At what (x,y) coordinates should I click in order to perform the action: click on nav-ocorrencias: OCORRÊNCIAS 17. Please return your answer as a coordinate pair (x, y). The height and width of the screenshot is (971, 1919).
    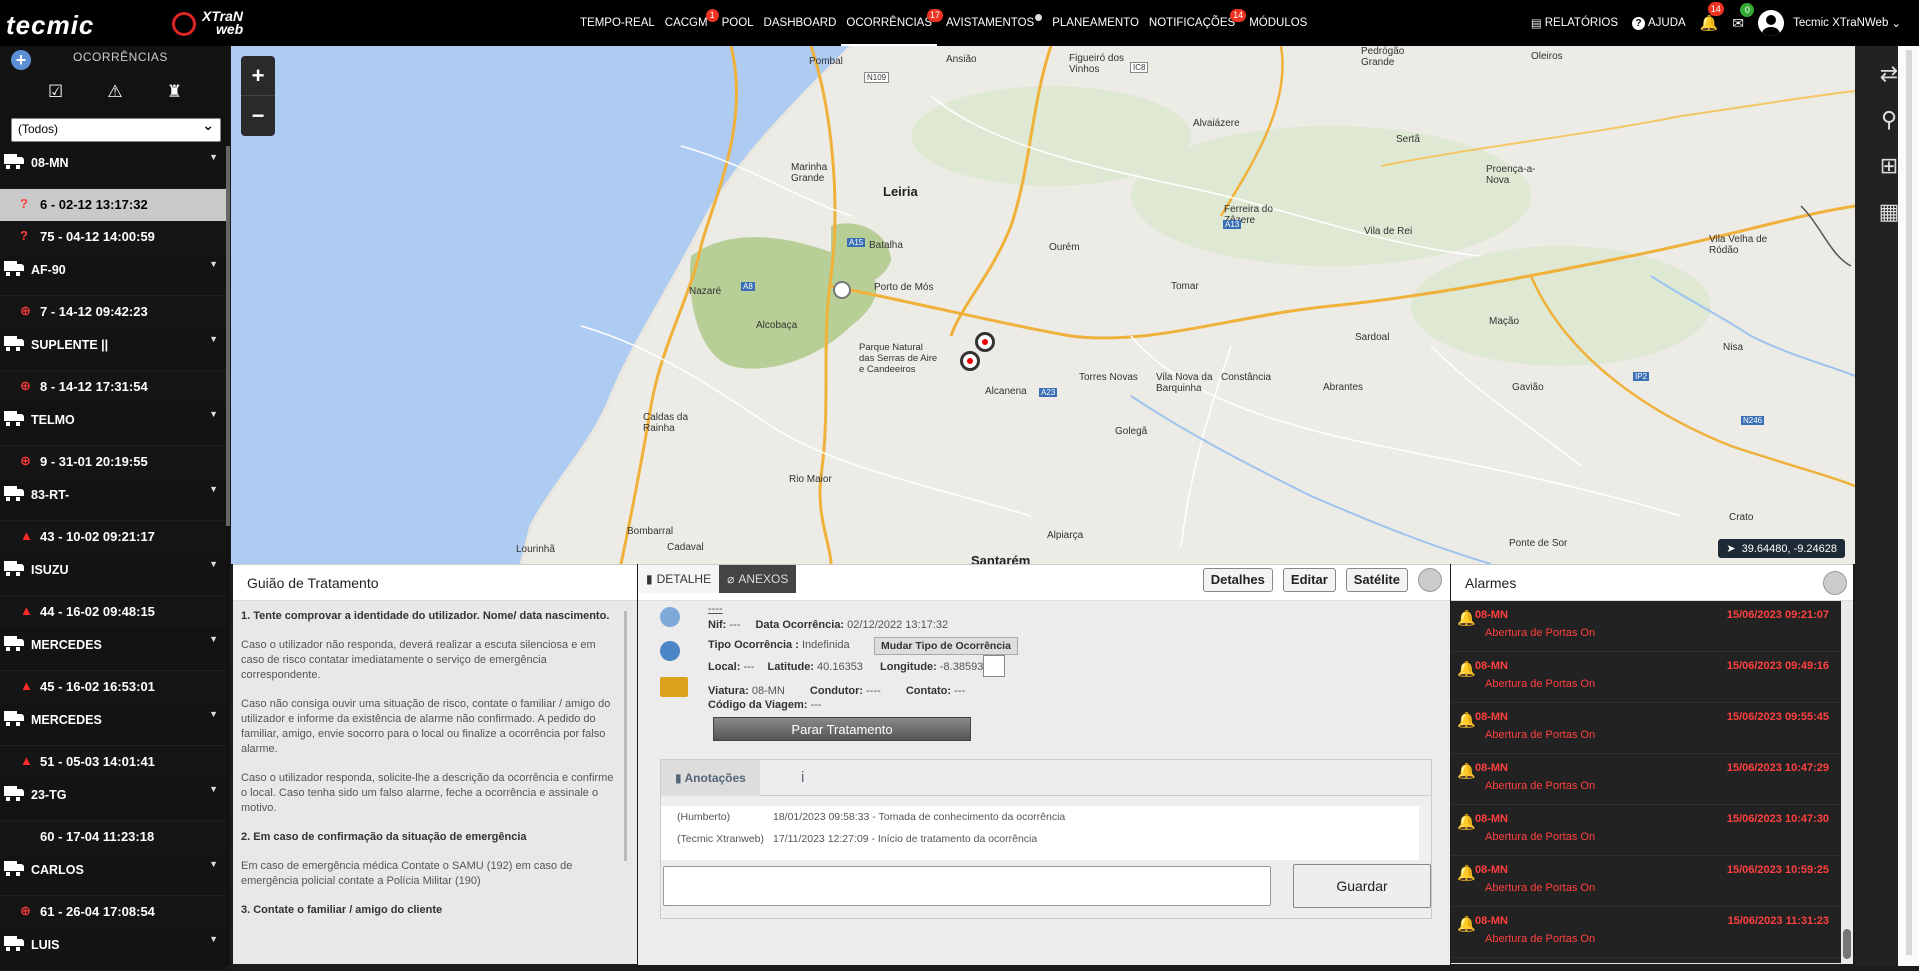
    Looking at the image, I should click on (892, 23).